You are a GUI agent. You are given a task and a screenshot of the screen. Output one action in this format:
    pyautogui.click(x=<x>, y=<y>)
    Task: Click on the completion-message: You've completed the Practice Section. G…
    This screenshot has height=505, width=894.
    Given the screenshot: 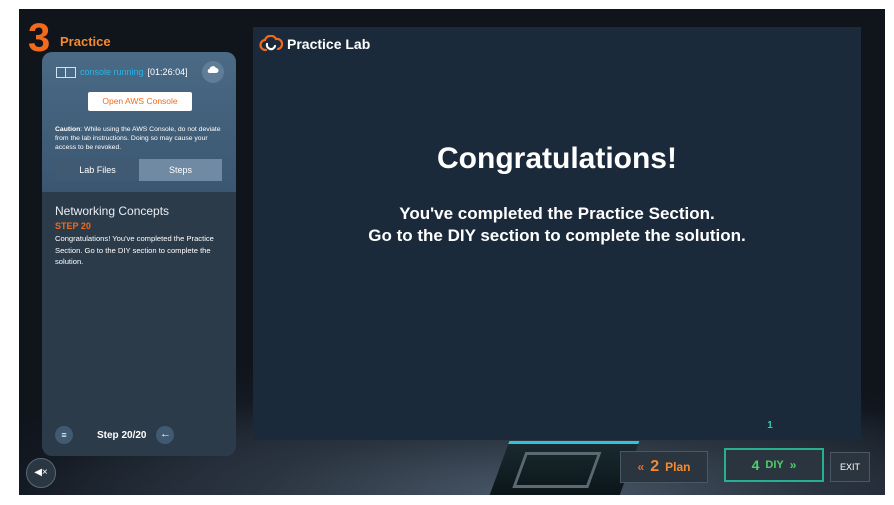 What is the action you would take?
    pyautogui.click(x=557, y=225)
    